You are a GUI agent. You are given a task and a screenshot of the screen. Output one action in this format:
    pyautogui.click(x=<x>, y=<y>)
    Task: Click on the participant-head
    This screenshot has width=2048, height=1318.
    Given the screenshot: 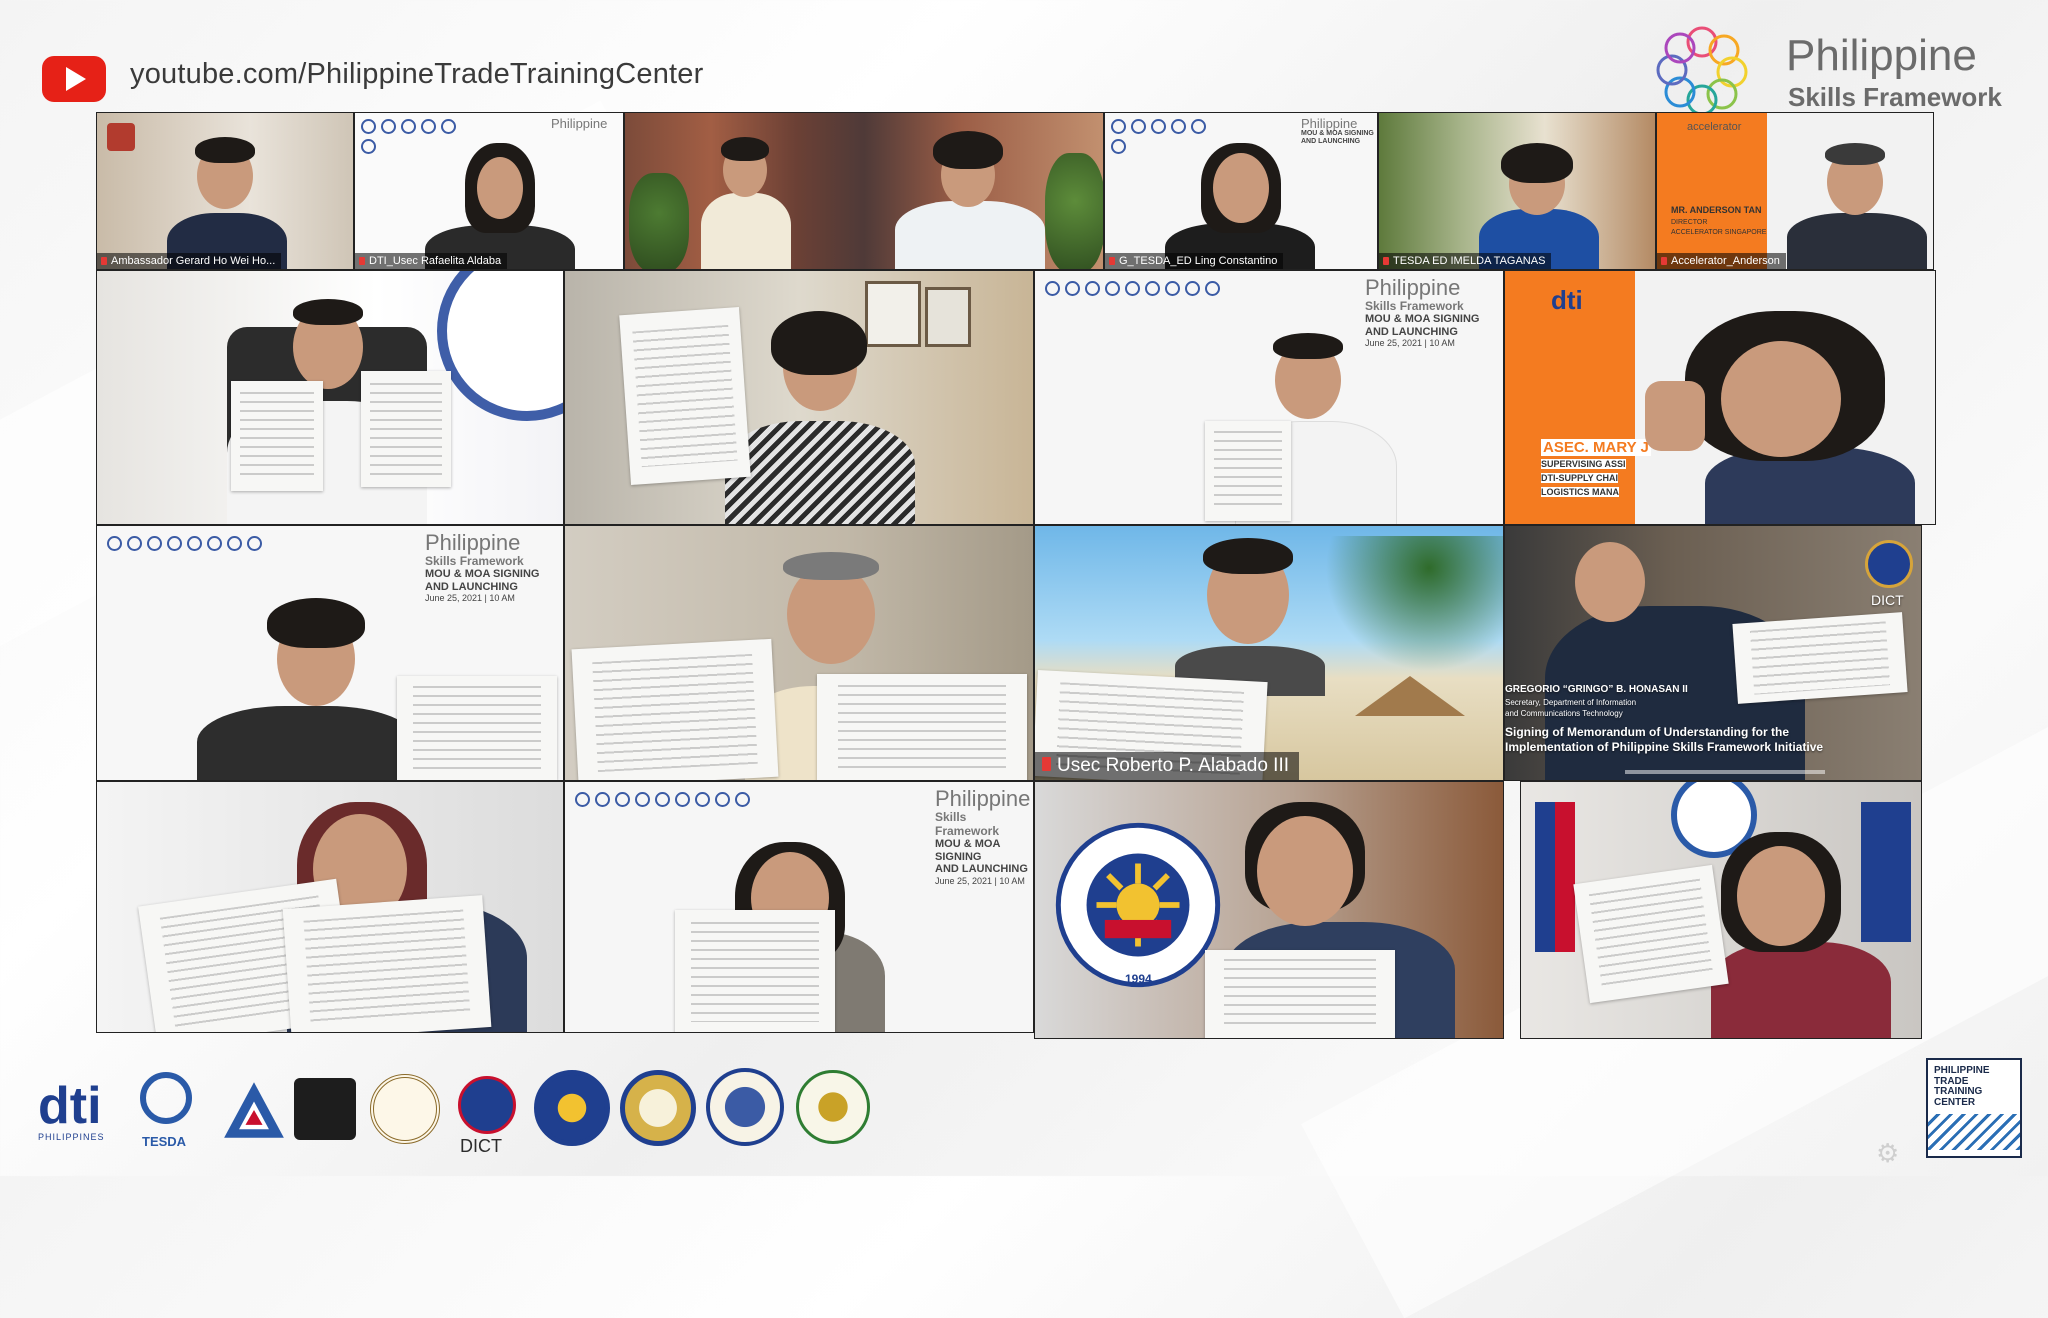 What is the action you would take?
    pyautogui.click(x=1610, y=582)
    